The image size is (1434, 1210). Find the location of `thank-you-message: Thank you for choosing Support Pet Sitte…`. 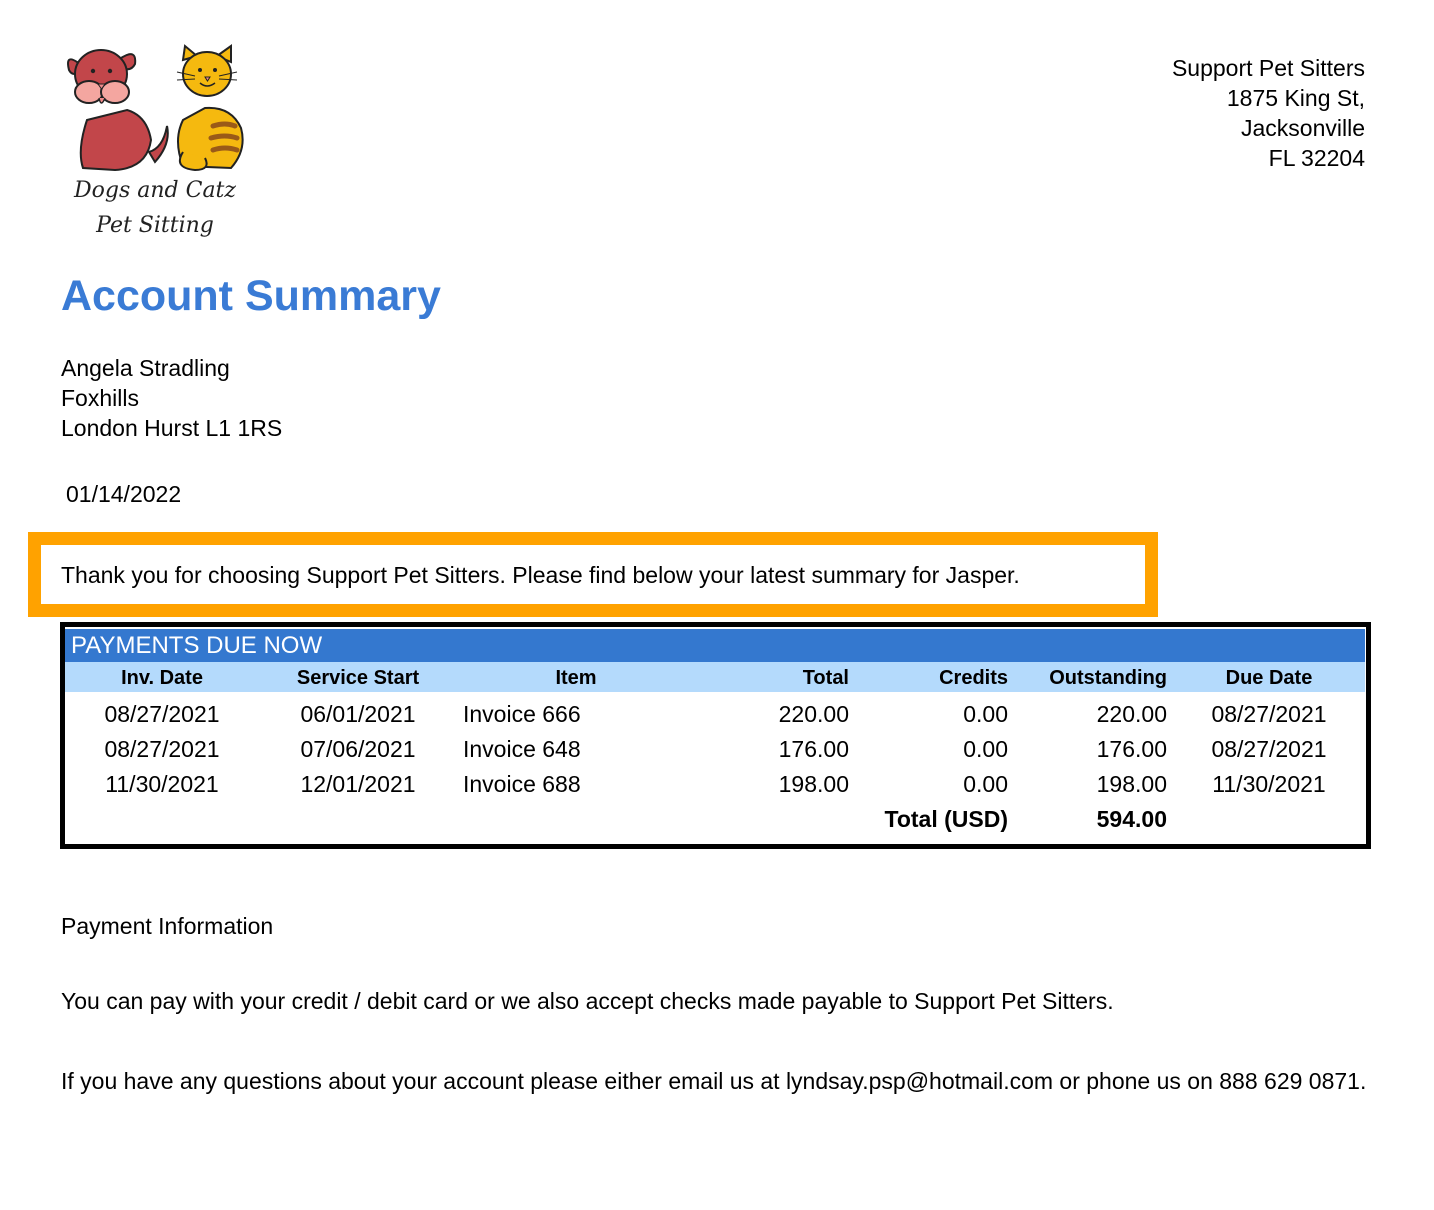

thank-you-message: Thank you for choosing Support Pet Sitte… is located at coordinates (540, 575).